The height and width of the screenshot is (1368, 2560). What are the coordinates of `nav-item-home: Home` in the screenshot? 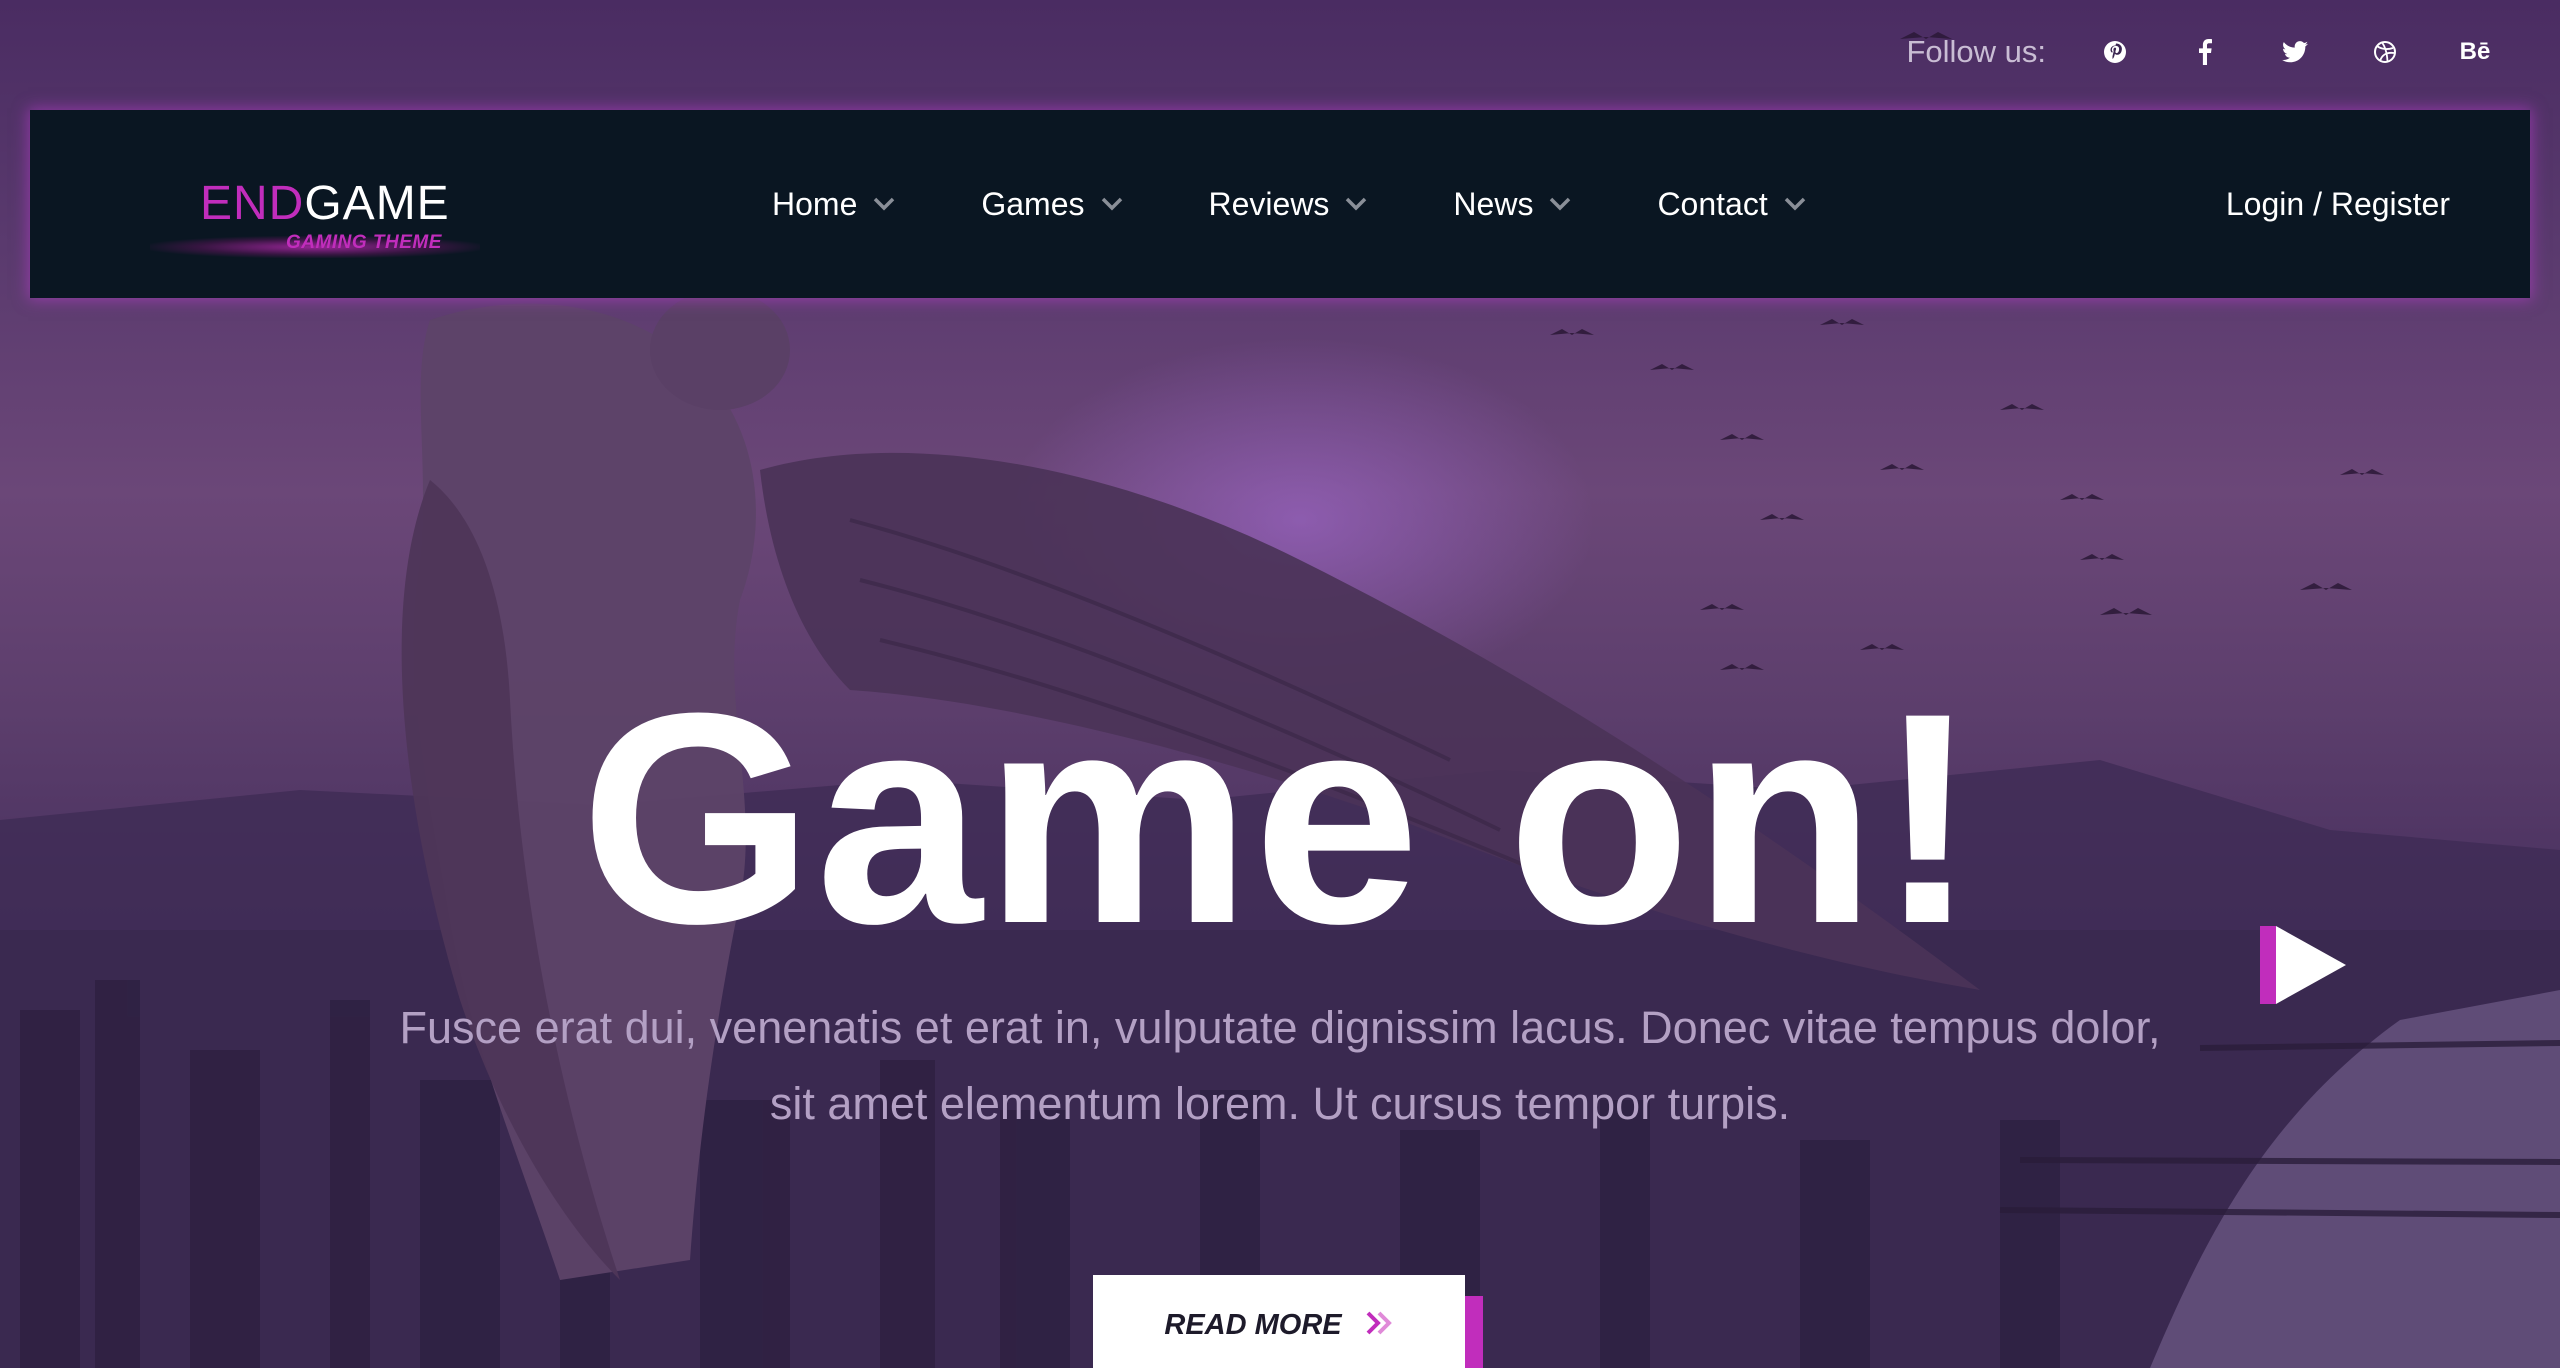 It's located at (833, 204).